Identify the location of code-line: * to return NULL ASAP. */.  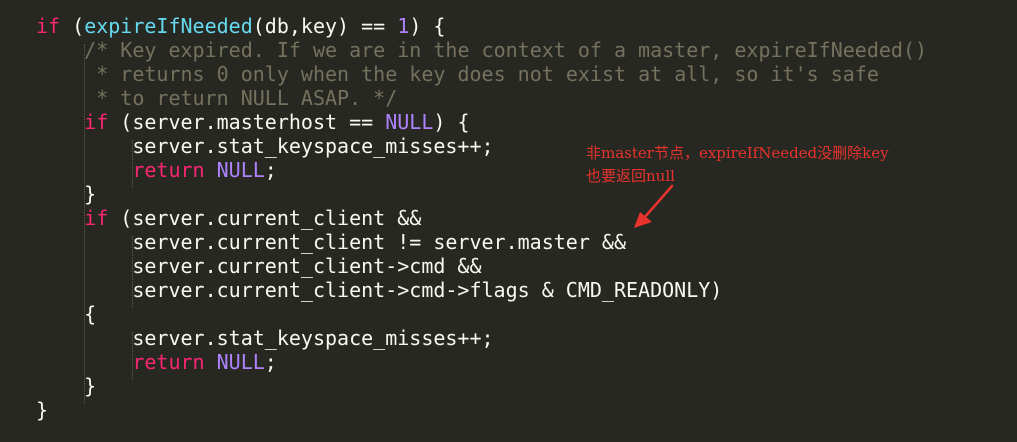
(216, 98).